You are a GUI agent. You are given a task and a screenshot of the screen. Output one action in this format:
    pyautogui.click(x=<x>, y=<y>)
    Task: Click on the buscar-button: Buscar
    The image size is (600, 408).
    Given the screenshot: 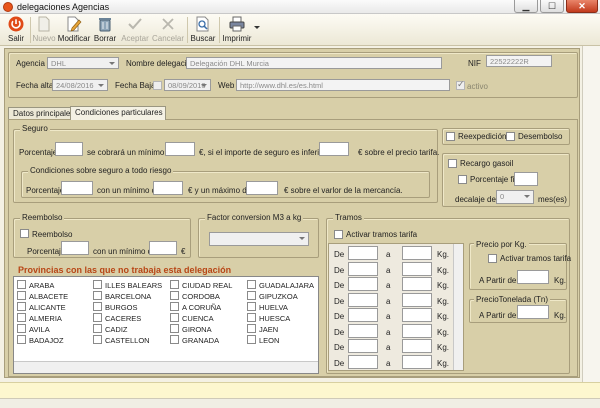 What is the action you would take?
    pyautogui.click(x=203, y=30)
    